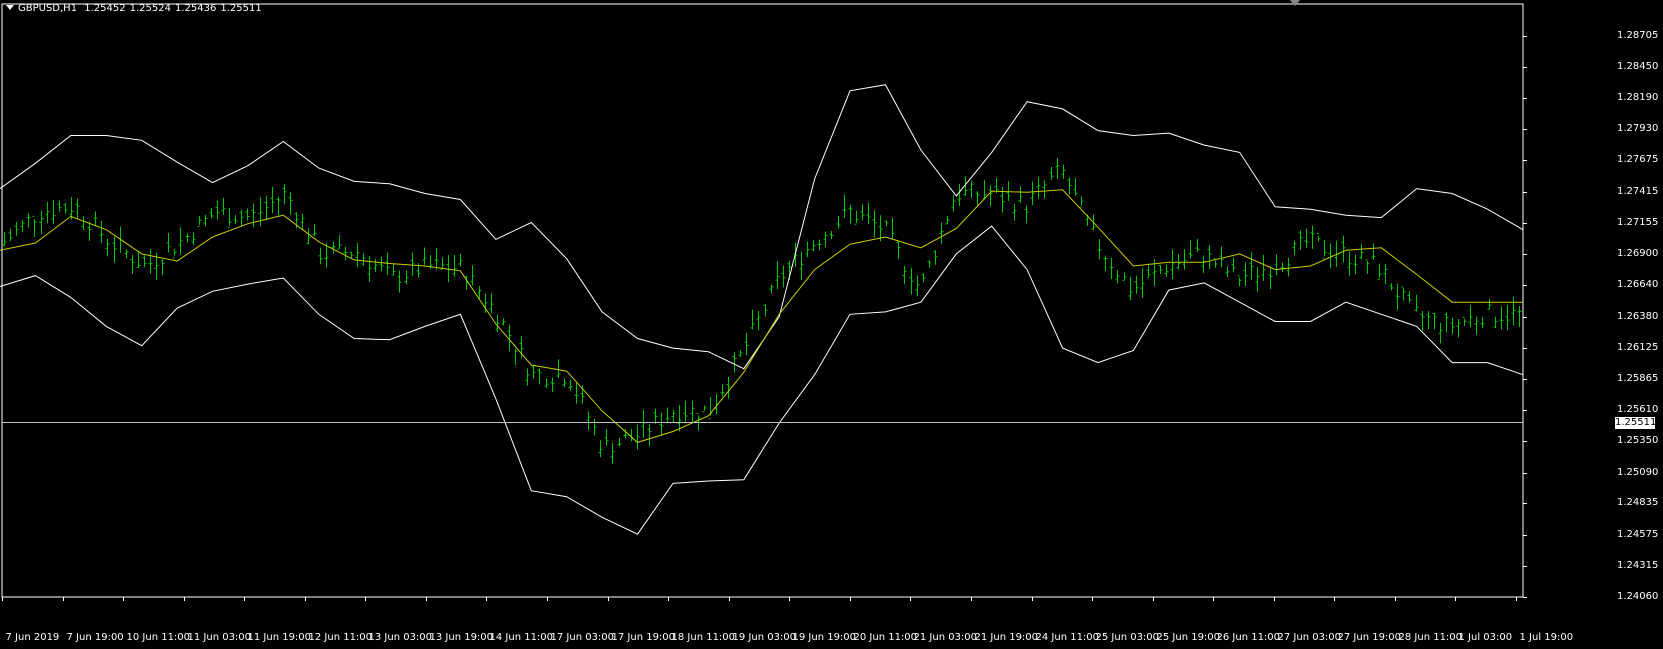 This screenshot has height=649, width=1663. Describe the element at coordinates (1638, 440) in the screenshot. I see `y-tick-label: 1.25350` at that location.